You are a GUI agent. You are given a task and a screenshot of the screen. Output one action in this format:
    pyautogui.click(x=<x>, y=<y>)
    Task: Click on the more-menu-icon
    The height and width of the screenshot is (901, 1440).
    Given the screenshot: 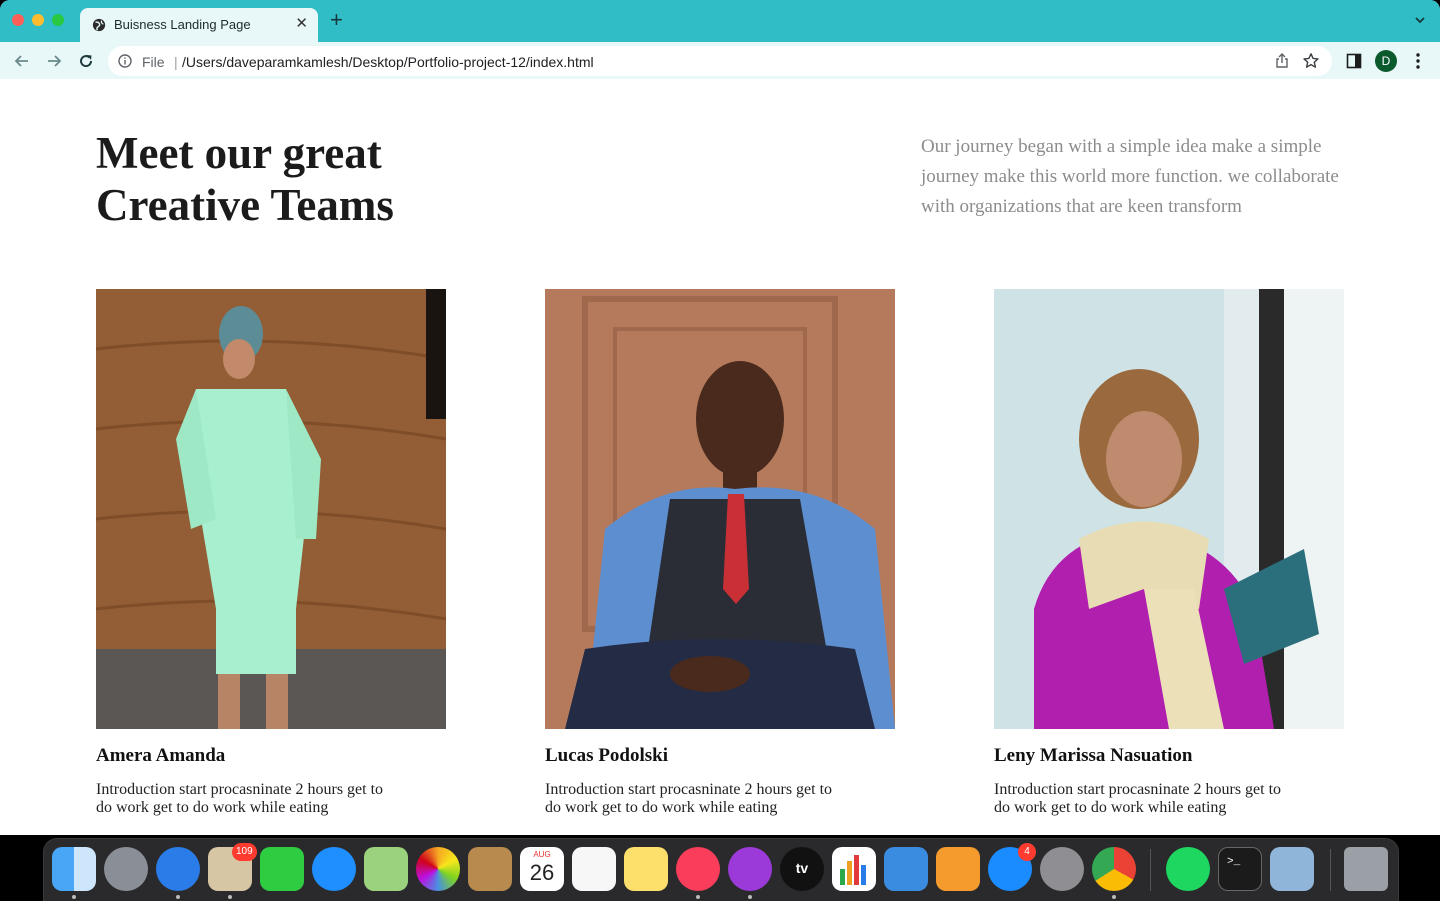 What is the action you would take?
    pyautogui.click(x=1418, y=61)
    